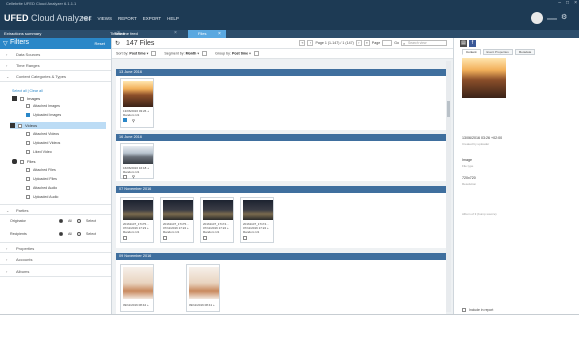  What do you see at coordinates (256, 53) in the screenshot?
I see `group-direction-button` at bounding box center [256, 53].